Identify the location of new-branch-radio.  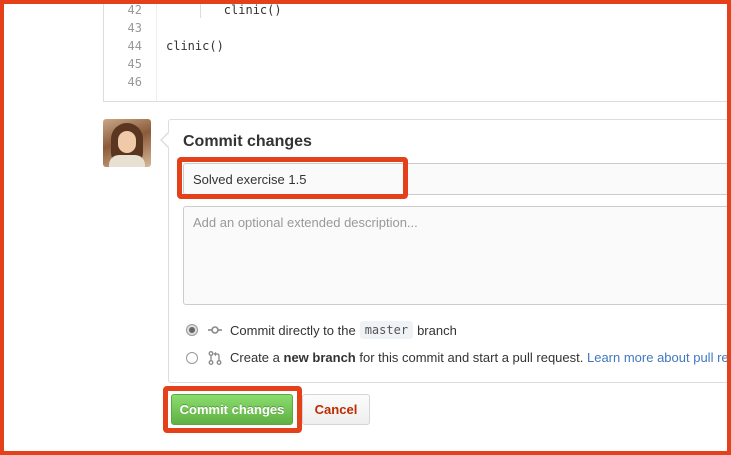
(192, 357).